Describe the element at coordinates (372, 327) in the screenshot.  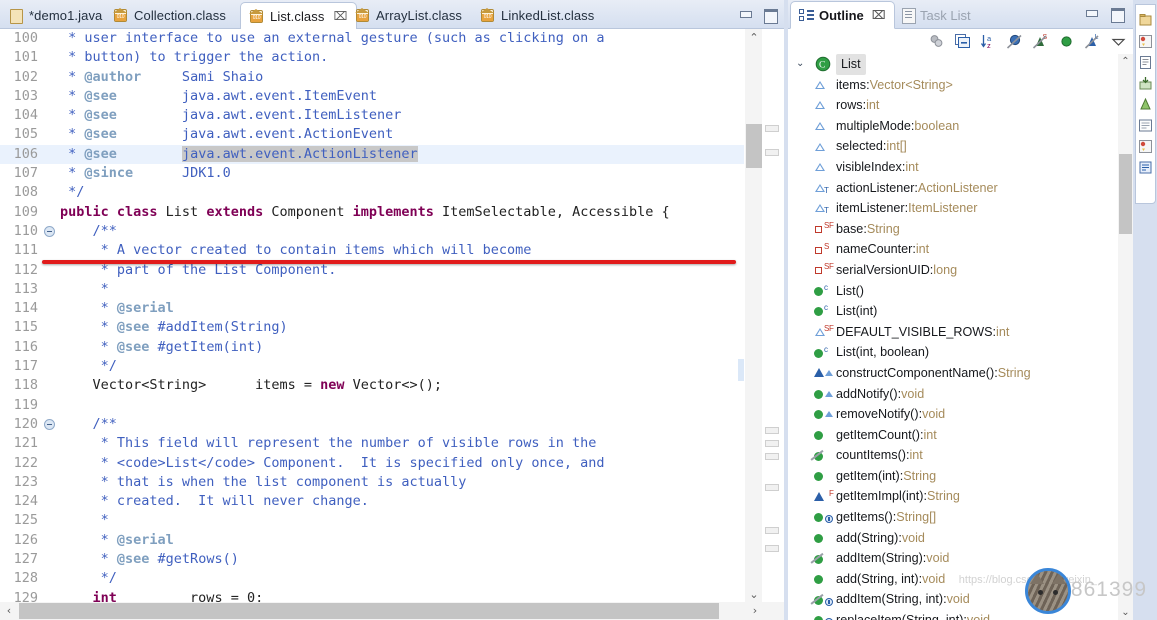
I see `code-line: 115 * @see #addItem(String)` at that location.